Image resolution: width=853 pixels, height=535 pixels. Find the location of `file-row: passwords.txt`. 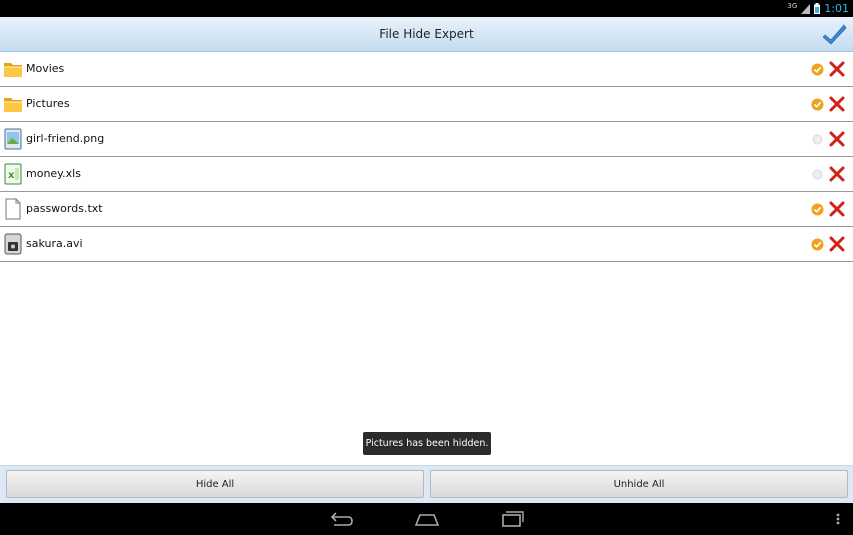

file-row: passwords.txt is located at coordinates (426, 209).